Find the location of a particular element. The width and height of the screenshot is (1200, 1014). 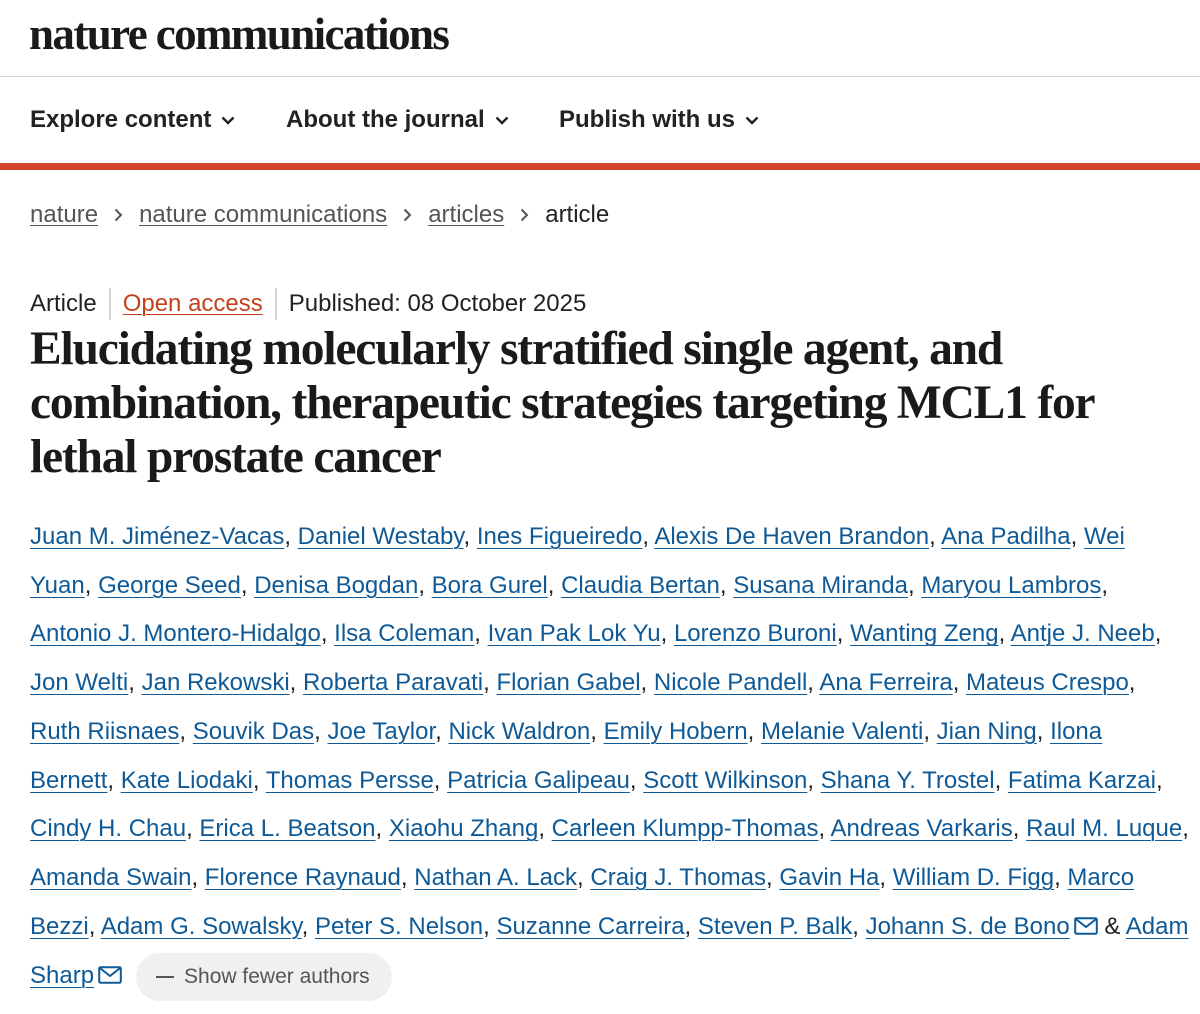

author-link: Ilsa Coleman is located at coordinates (404, 633).